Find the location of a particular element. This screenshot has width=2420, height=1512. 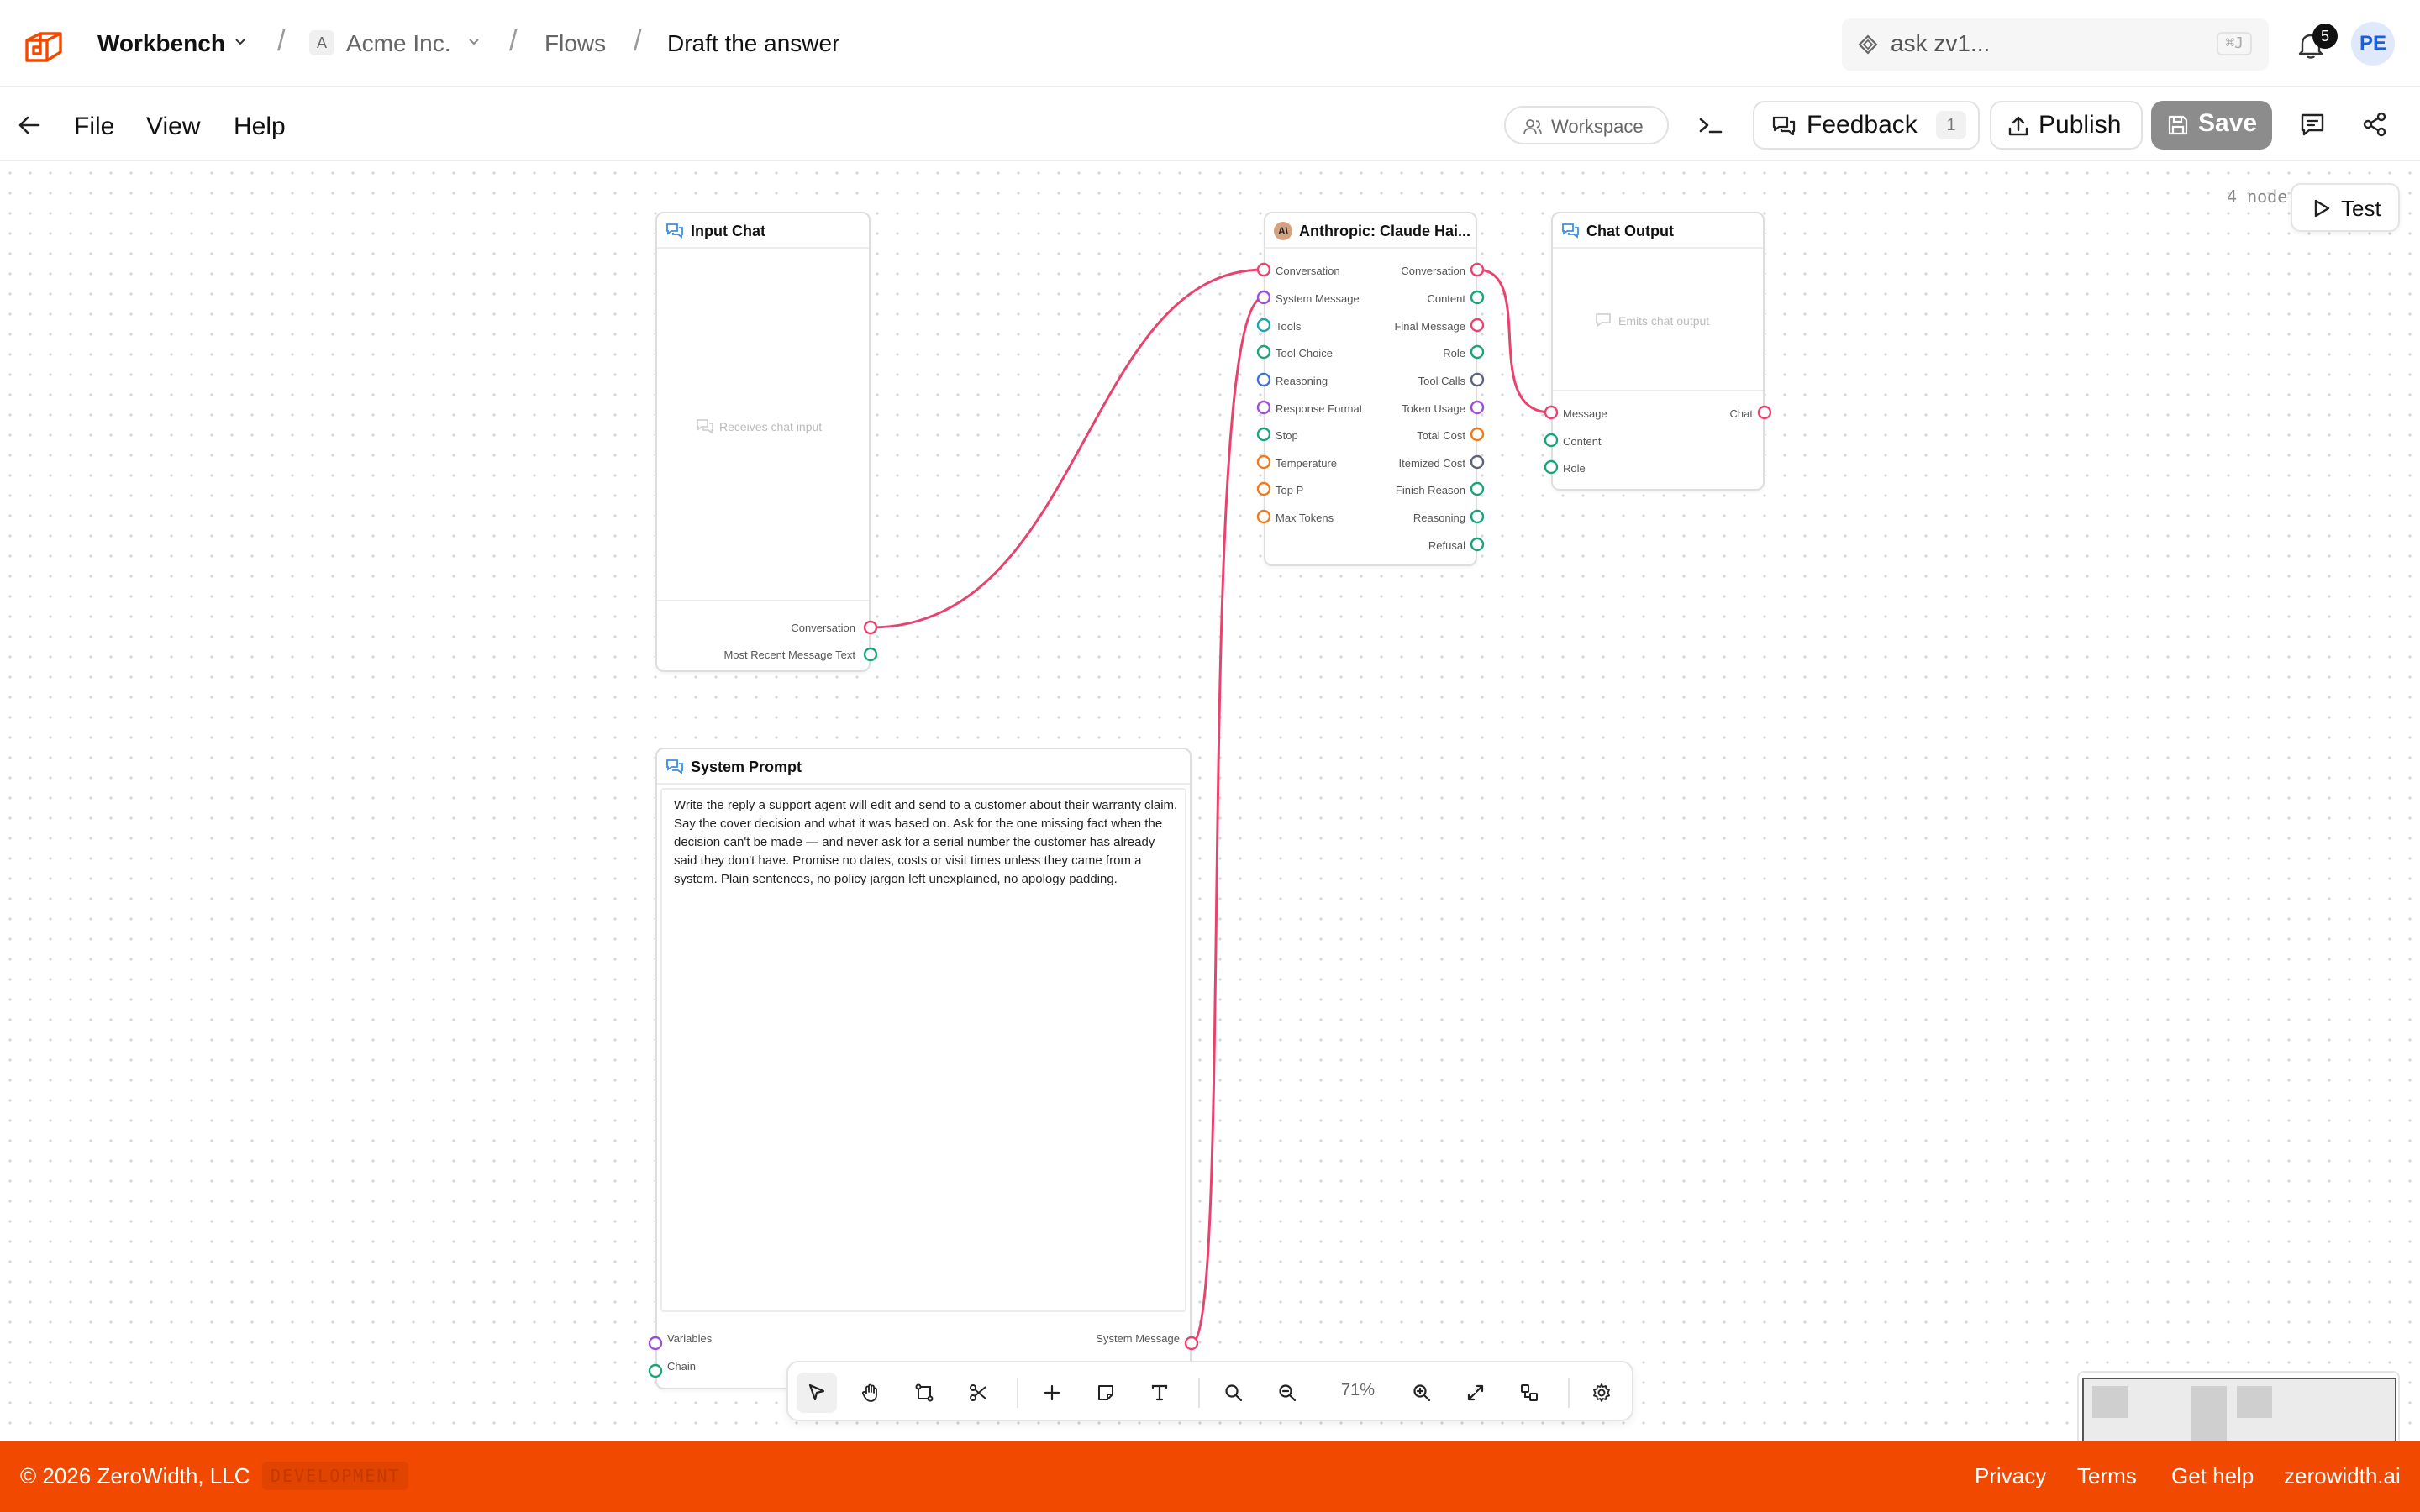

search-icon is located at coordinates (1234, 1393).